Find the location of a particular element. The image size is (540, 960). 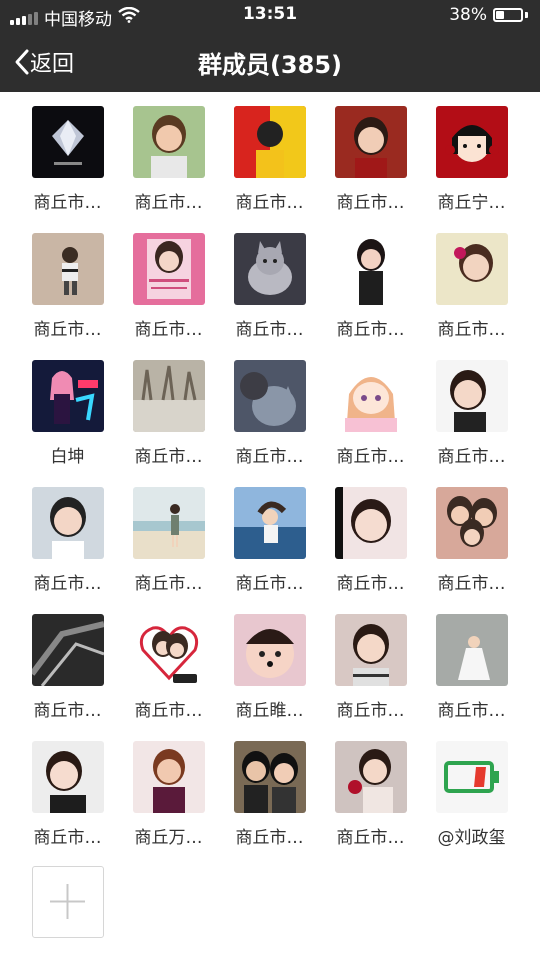

battery-percent: 38% is located at coordinates (468, 15).